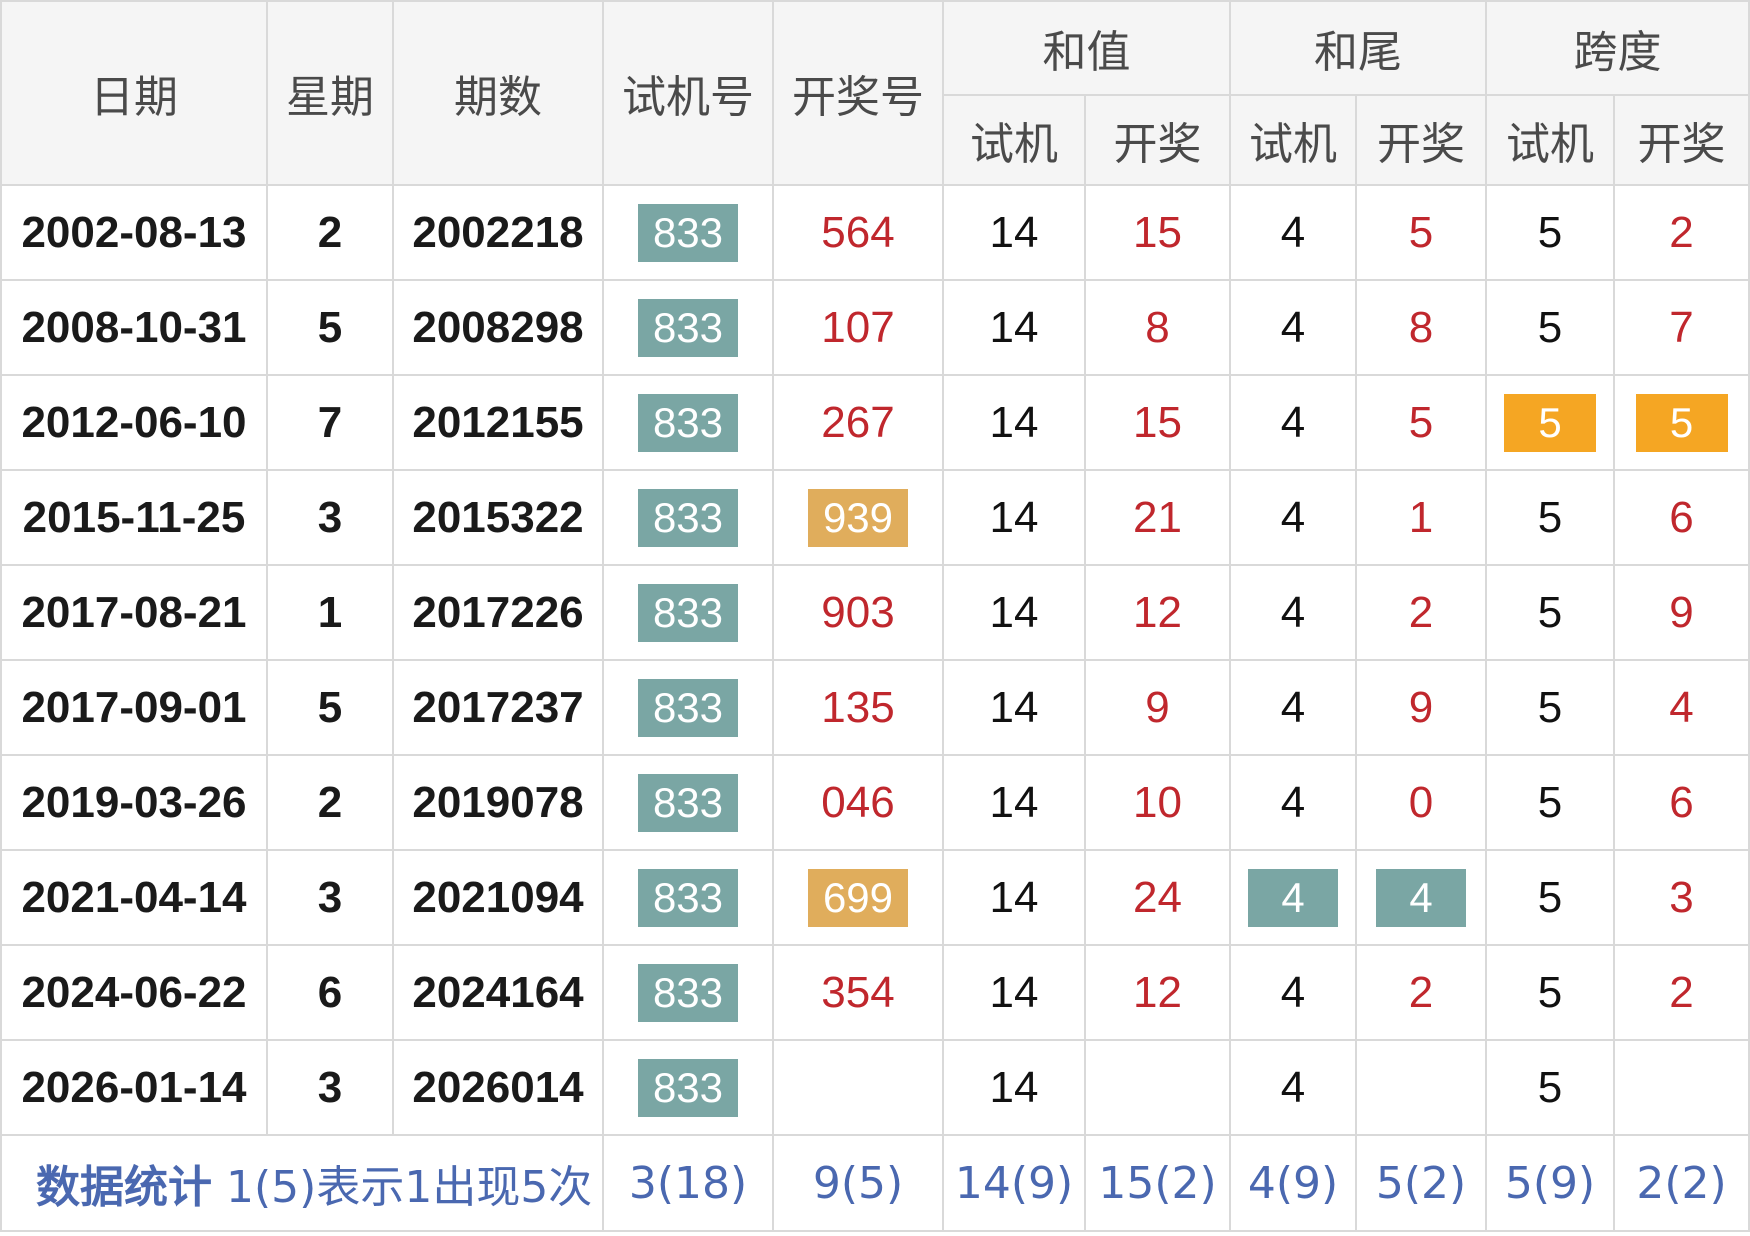 The height and width of the screenshot is (1236, 1750). Describe the element at coordinates (1293, 1183) in the screenshot. I see `stats-tail-test: 4(9)` at that location.